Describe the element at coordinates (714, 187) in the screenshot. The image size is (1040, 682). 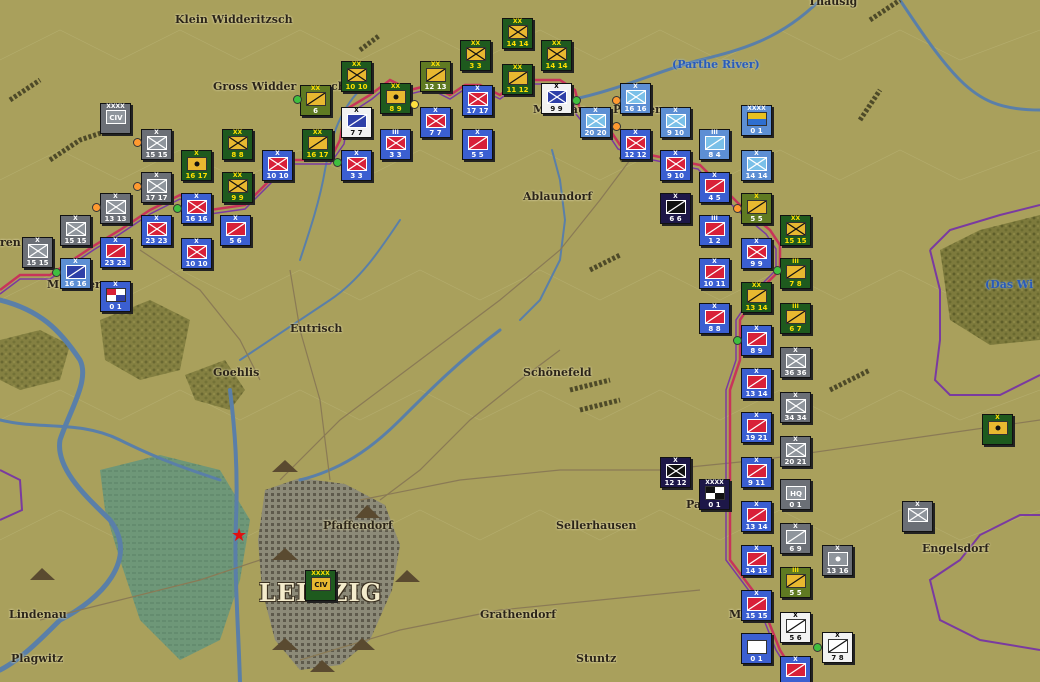
I see `unit-counter: X4 5` at that location.